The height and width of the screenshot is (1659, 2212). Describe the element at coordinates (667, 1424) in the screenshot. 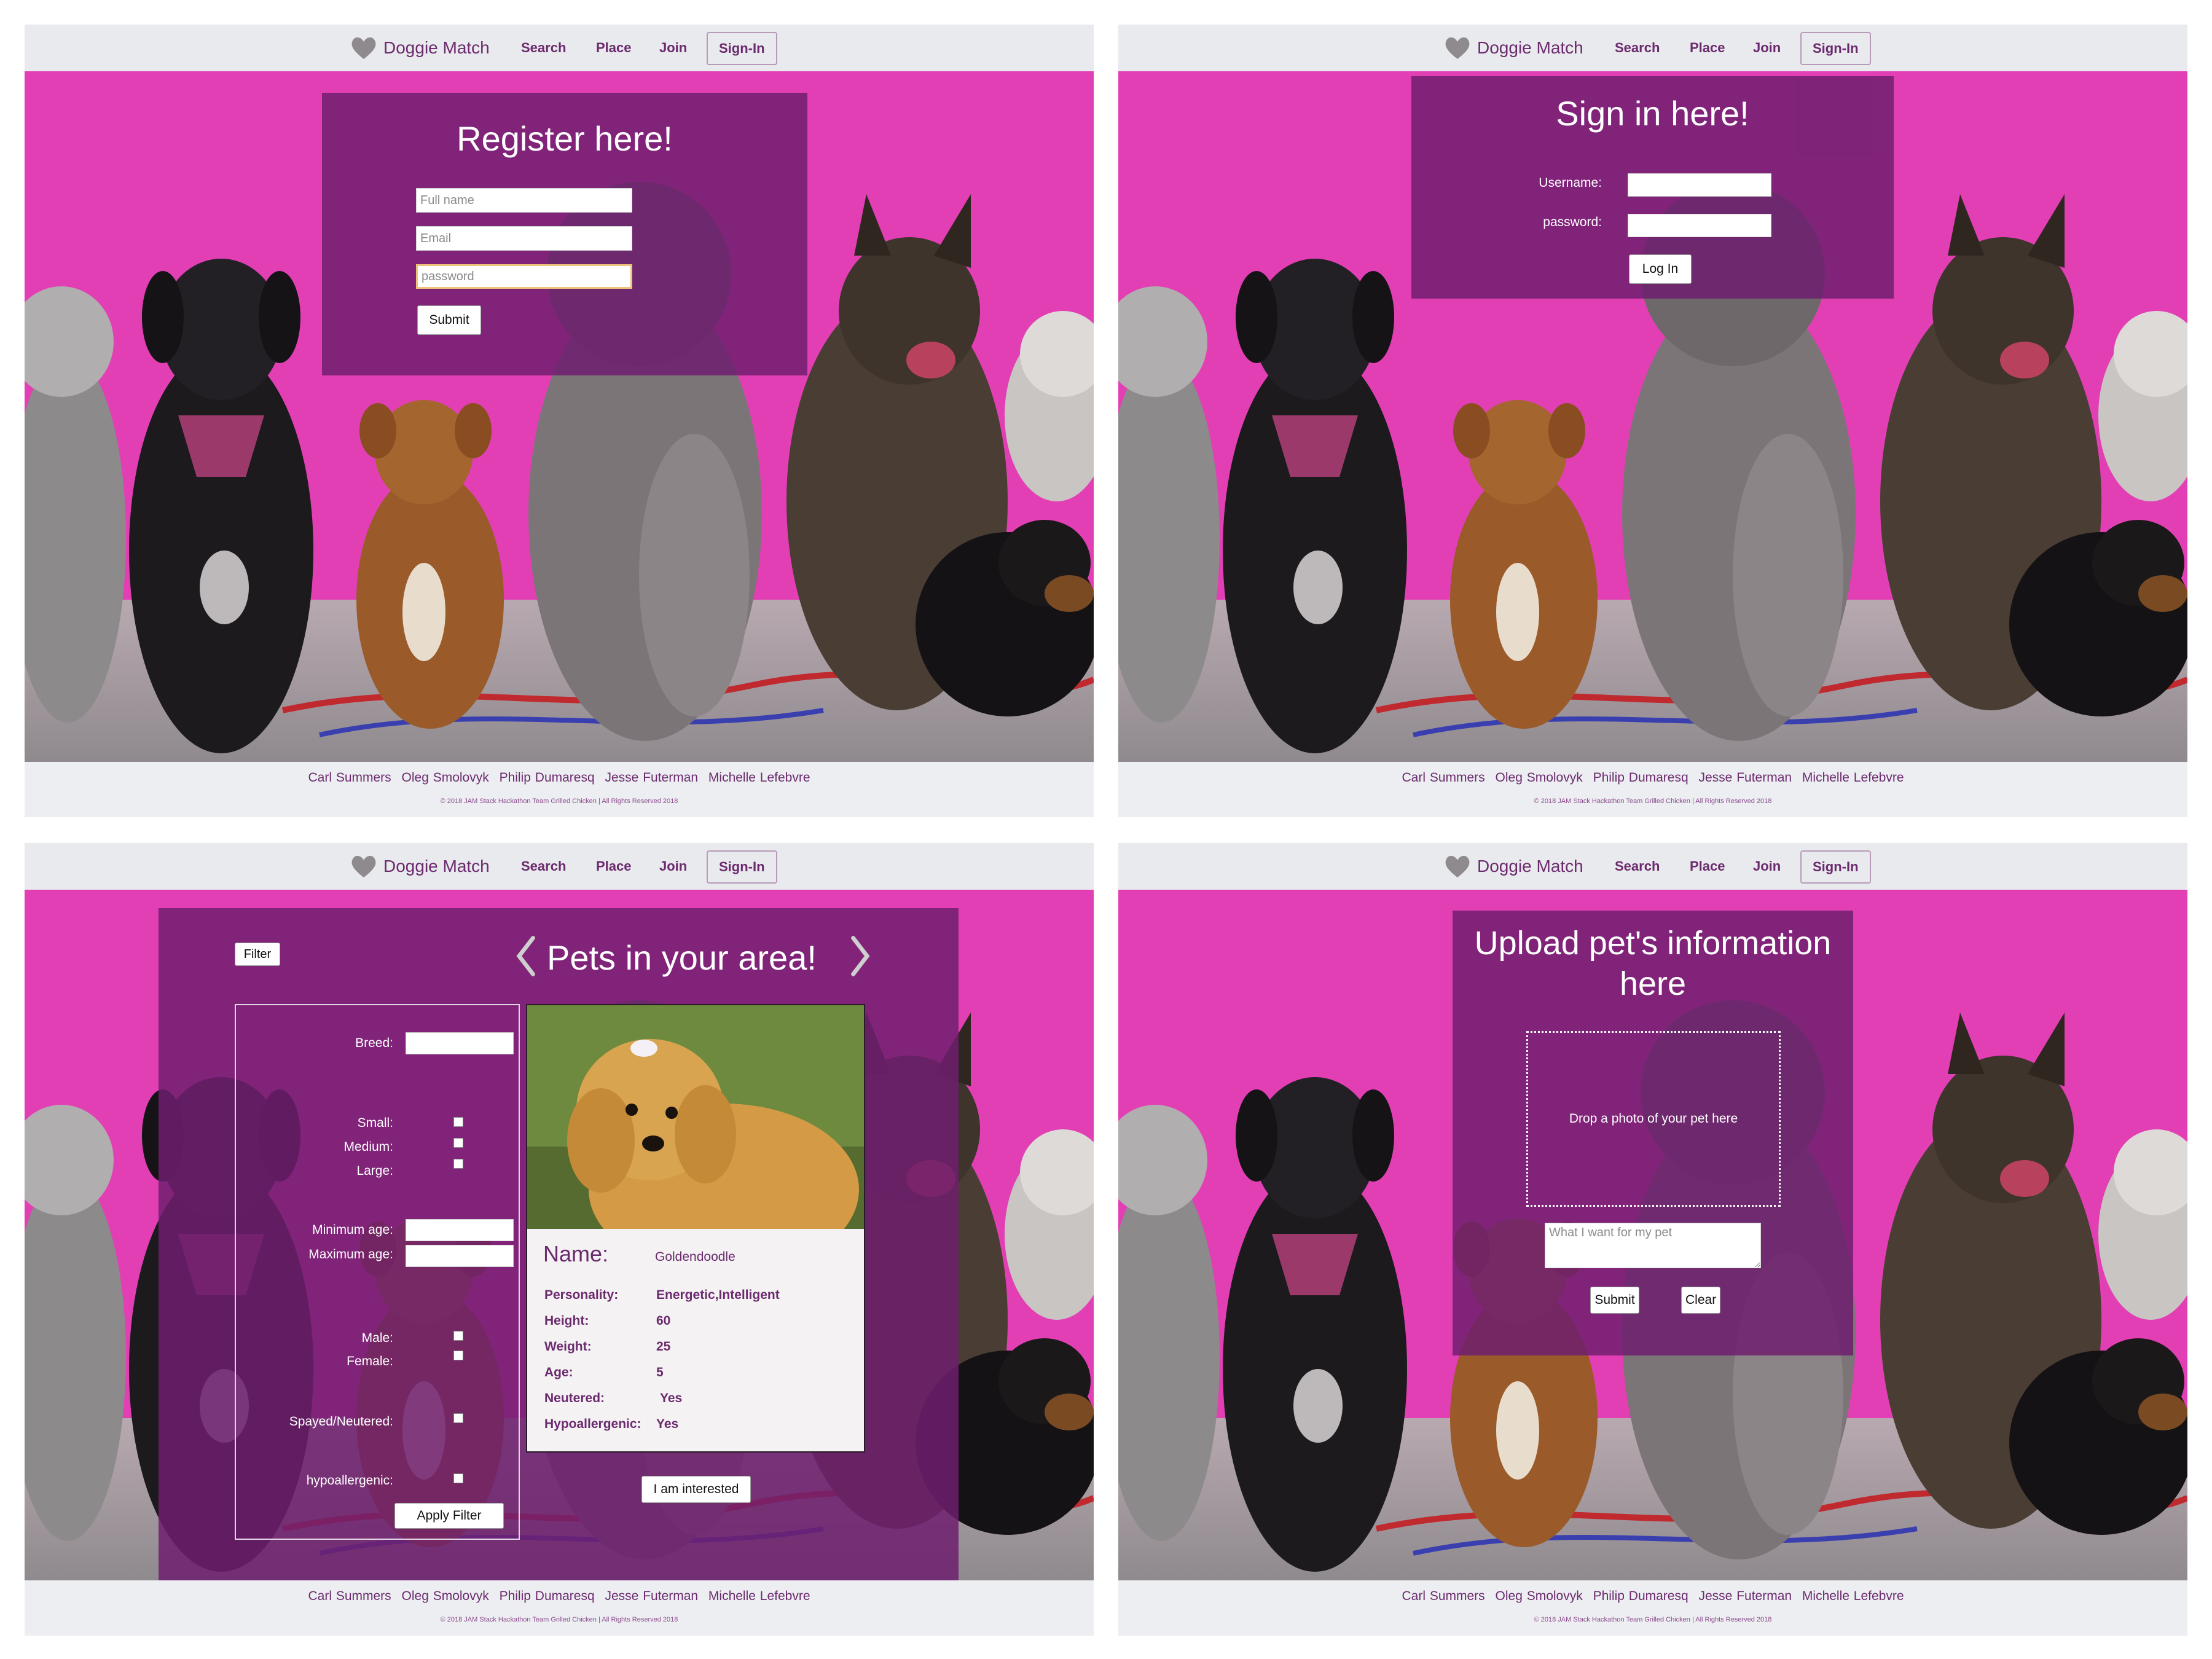

I see `hypo-card-value: Yes` at that location.